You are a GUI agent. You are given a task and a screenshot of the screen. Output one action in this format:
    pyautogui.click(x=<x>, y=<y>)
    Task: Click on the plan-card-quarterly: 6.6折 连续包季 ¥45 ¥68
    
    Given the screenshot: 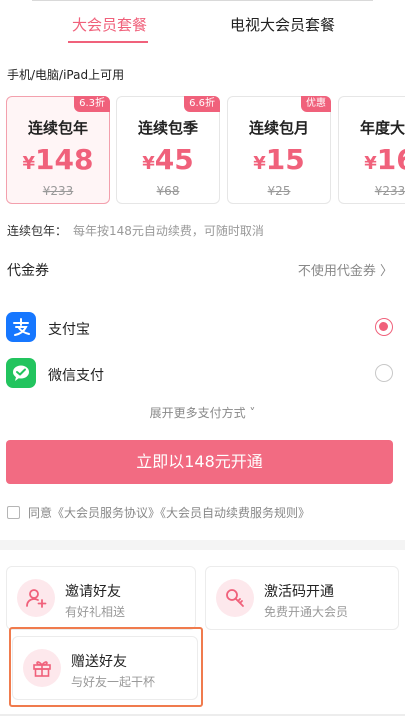 What is the action you would take?
    pyautogui.click(x=168, y=150)
    